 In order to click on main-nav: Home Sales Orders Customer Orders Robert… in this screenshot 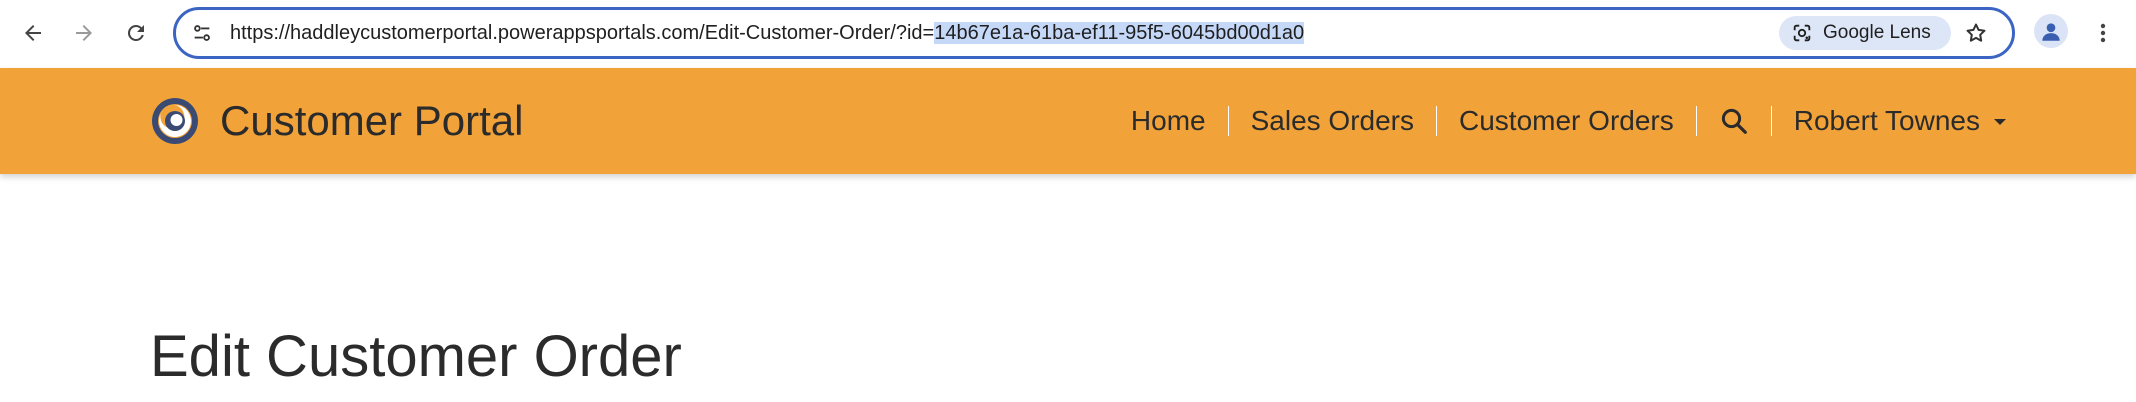, I will do `click(1557, 121)`.